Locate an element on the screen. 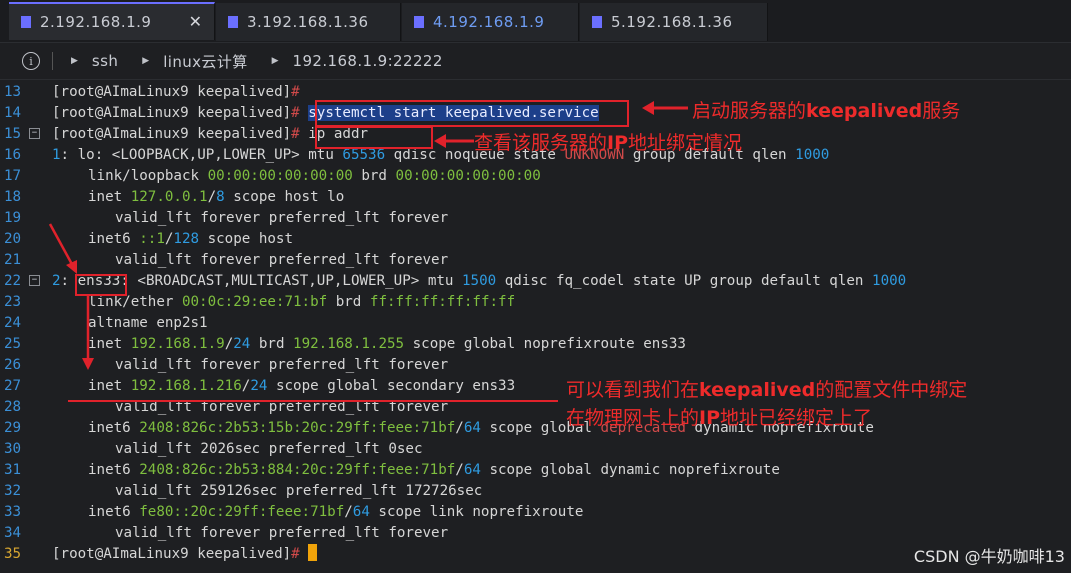  tab-label: 3.192.168.1.36 is located at coordinates (308, 22).